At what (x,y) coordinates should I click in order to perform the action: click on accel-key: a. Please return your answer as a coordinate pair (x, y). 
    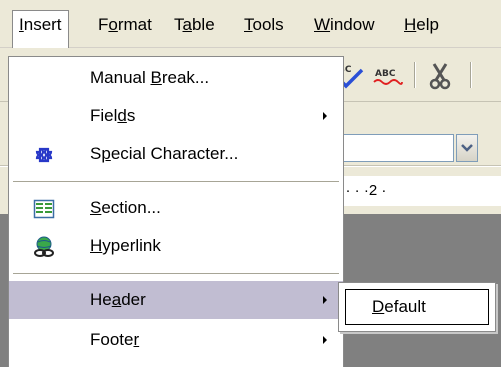
    Looking at the image, I should click on (116, 299).